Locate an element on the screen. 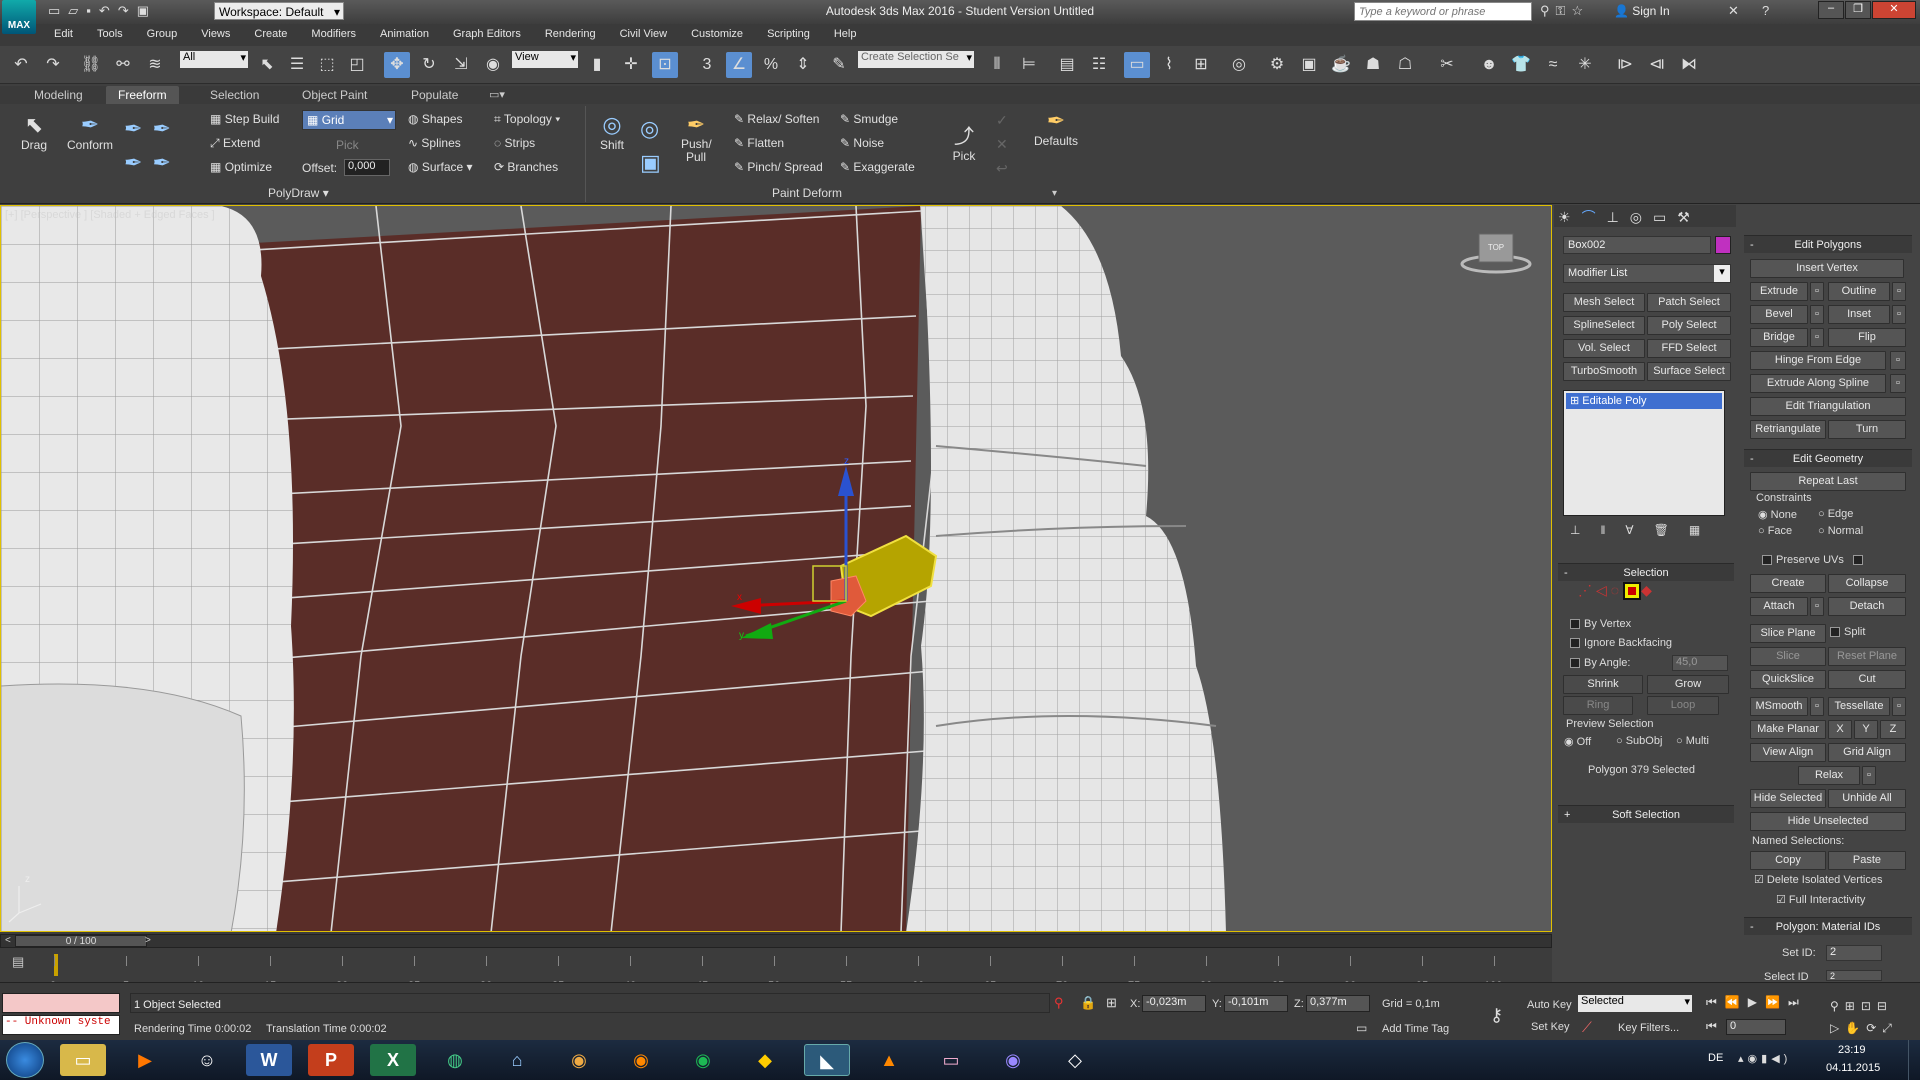 The height and width of the screenshot is (1080, 1920). chrome-tray-icon: ◉ is located at coordinates (1755, 1059).